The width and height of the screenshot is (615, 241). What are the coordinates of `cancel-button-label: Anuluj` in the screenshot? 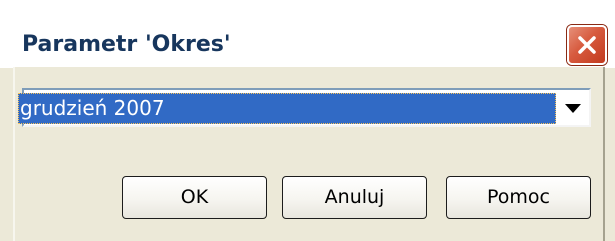 It's located at (354, 197).